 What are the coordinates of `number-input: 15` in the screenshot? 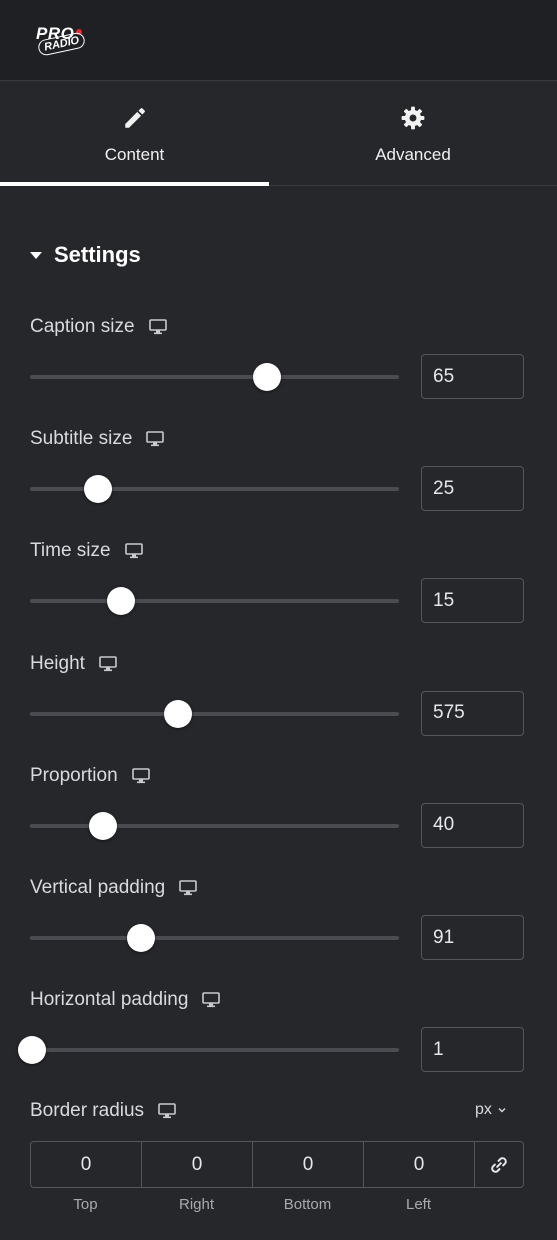 It's located at (472, 601).